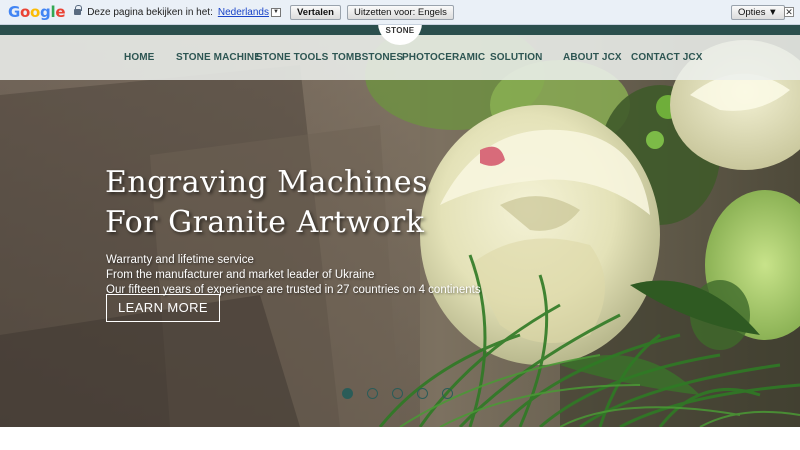  I want to click on nav-item-stone-machine: STONE MACHINE, so click(218, 57).